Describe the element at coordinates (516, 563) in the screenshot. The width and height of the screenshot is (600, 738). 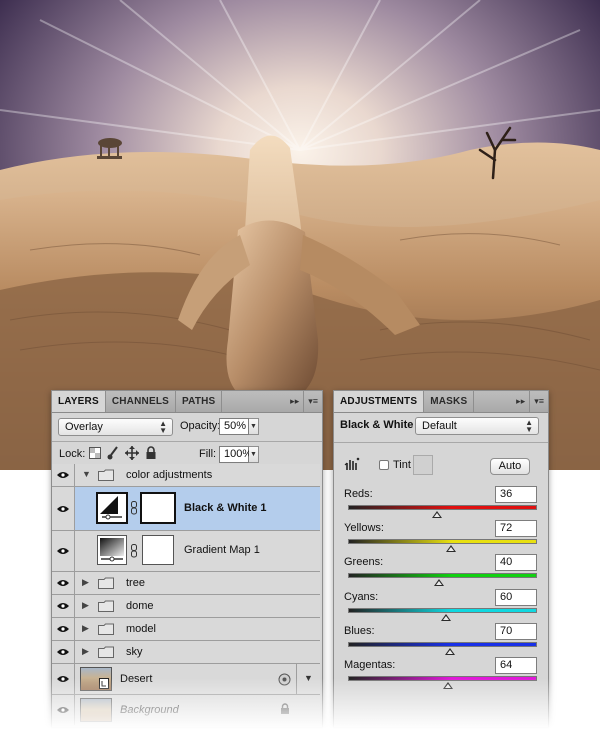
I see `greens-value-input: 40` at that location.